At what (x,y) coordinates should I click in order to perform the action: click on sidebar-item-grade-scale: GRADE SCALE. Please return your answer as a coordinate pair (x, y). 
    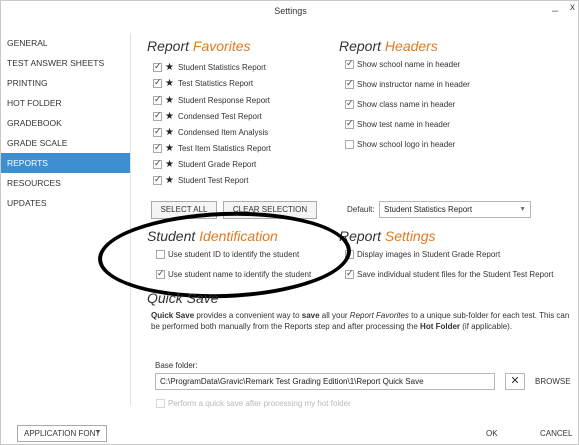
    Looking at the image, I should click on (65, 143).